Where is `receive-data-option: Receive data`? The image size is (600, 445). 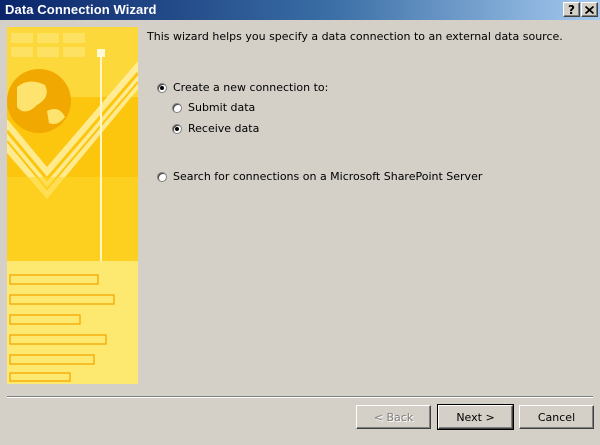 receive-data-option: Receive data is located at coordinates (215, 128).